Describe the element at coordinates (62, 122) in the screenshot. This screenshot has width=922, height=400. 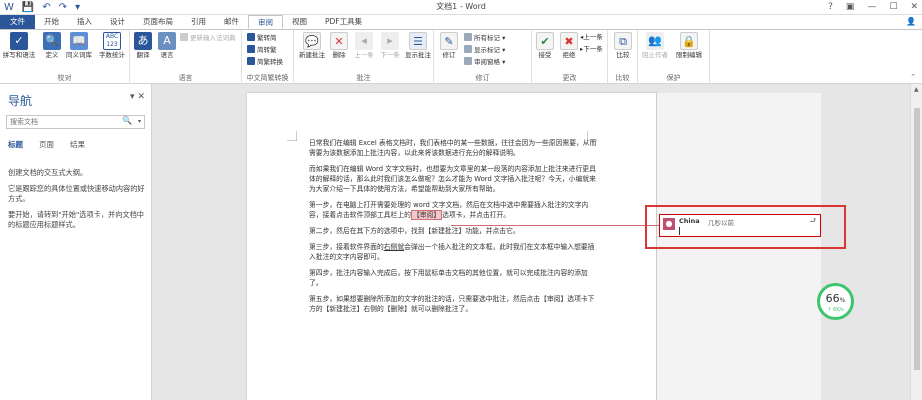
I see `nav-search-input` at that location.